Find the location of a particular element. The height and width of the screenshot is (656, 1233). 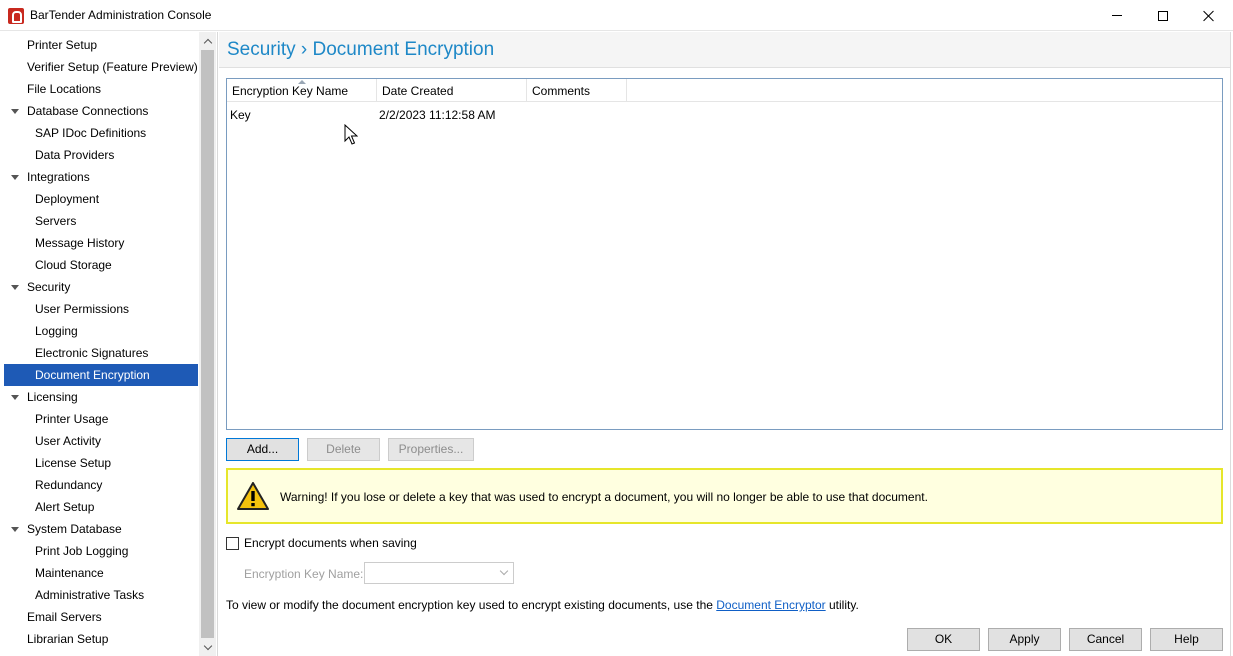

apply-button: Apply is located at coordinates (1024, 639).